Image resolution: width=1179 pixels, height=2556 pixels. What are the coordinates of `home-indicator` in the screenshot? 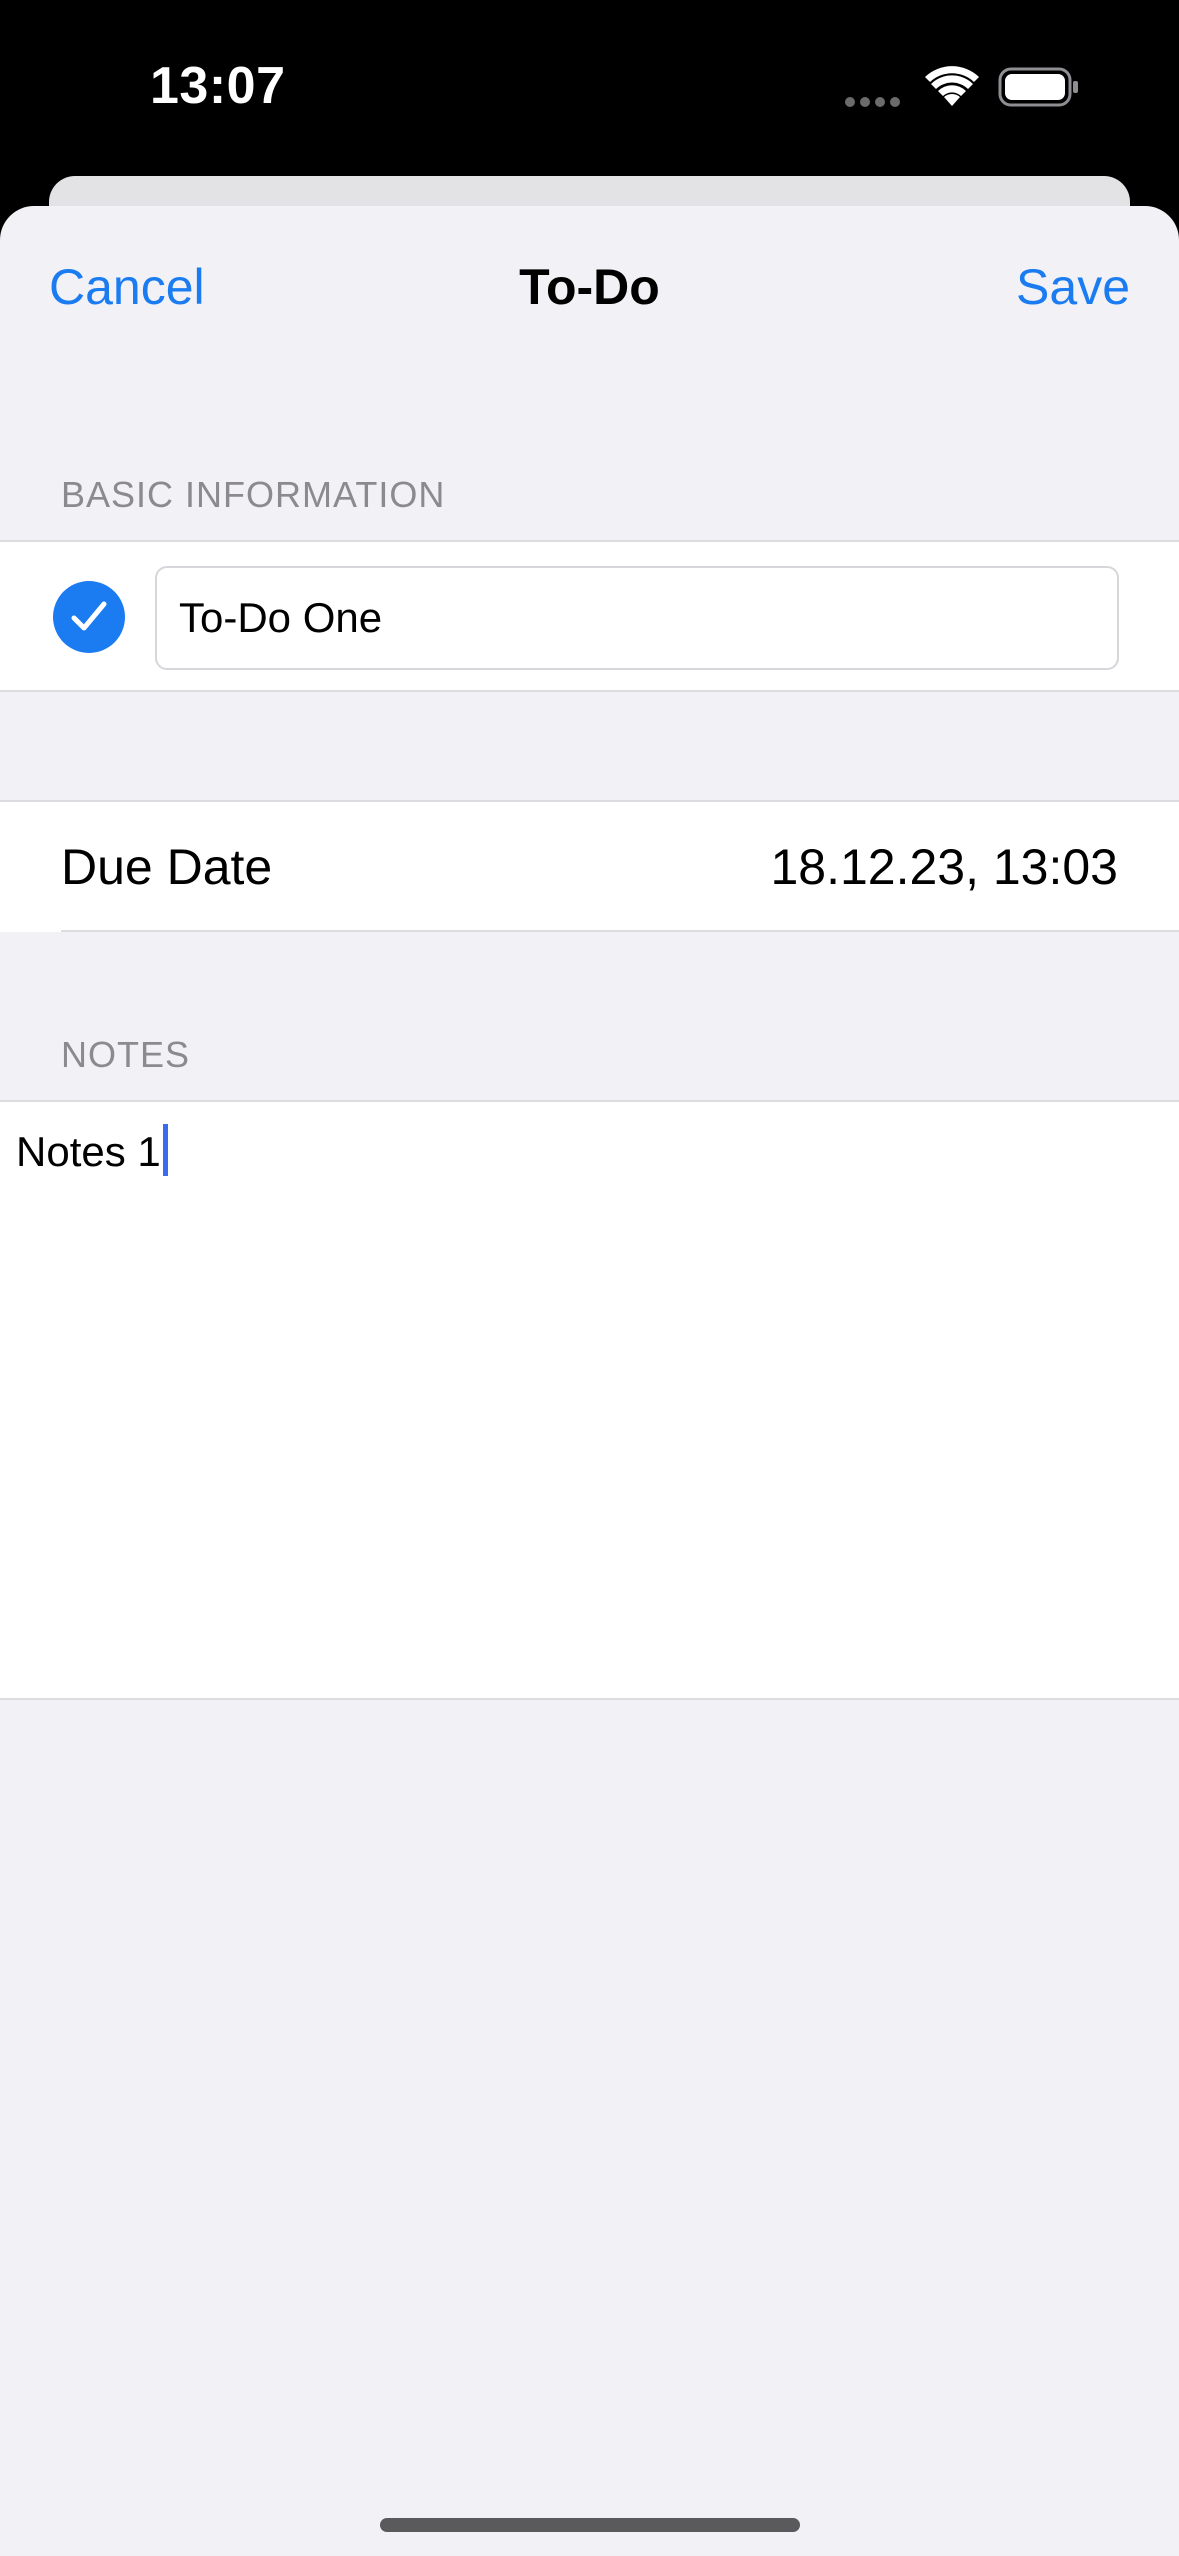 It's located at (590, 2525).